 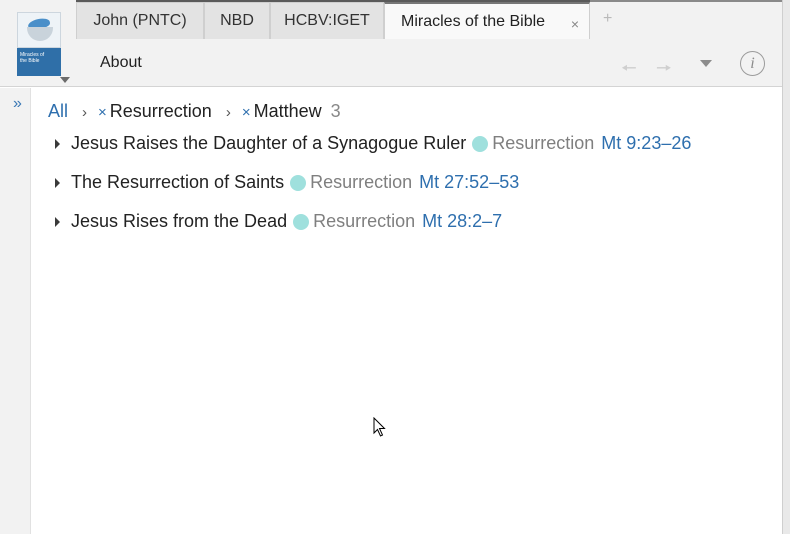 What do you see at coordinates (335, 111) in the screenshot?
I see `result-count: 3` at bounding box center [335, 111].